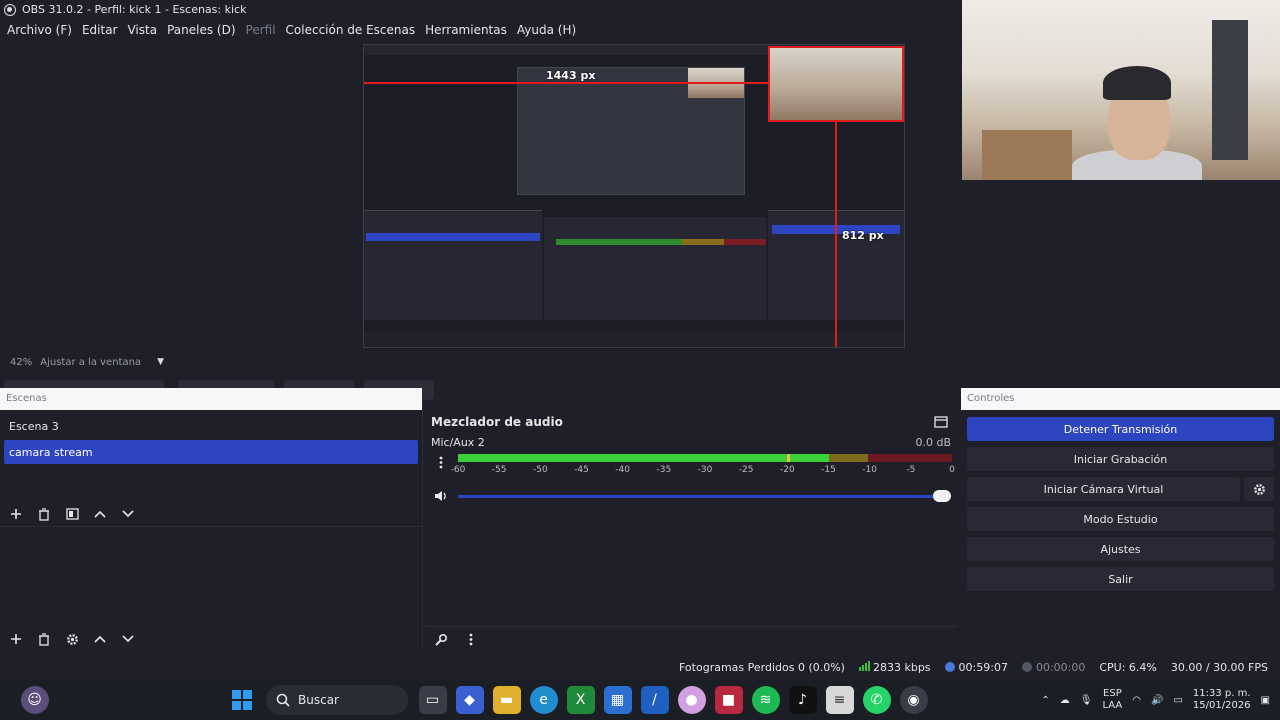  I want to click on taskbar-search: Buscar, so click(337, 700).